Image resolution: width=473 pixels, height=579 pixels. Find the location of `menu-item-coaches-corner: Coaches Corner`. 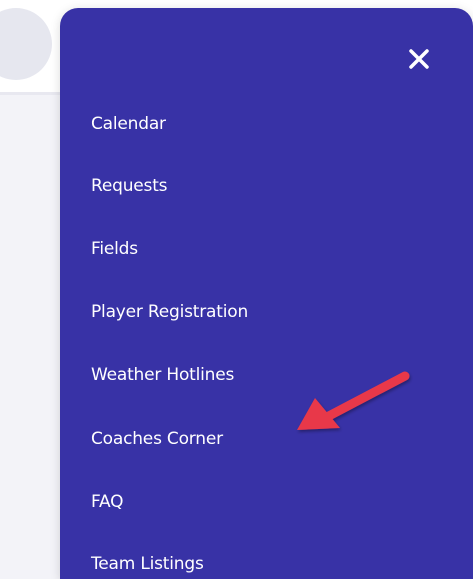

menu-item-coaches-corner: Coaches Corner is located at coordinates (157, 439).